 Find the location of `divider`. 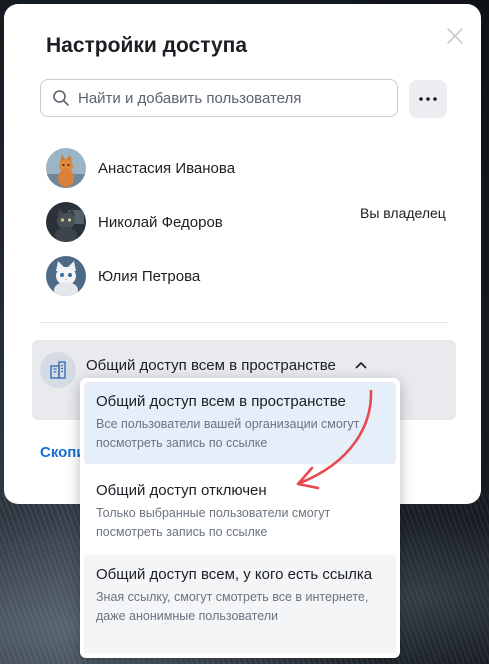

divider is located at coordinates (244, 322).